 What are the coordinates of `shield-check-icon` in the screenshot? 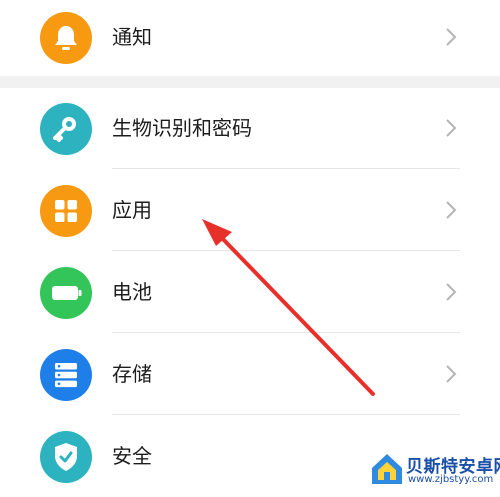 It's located at (66, 457).